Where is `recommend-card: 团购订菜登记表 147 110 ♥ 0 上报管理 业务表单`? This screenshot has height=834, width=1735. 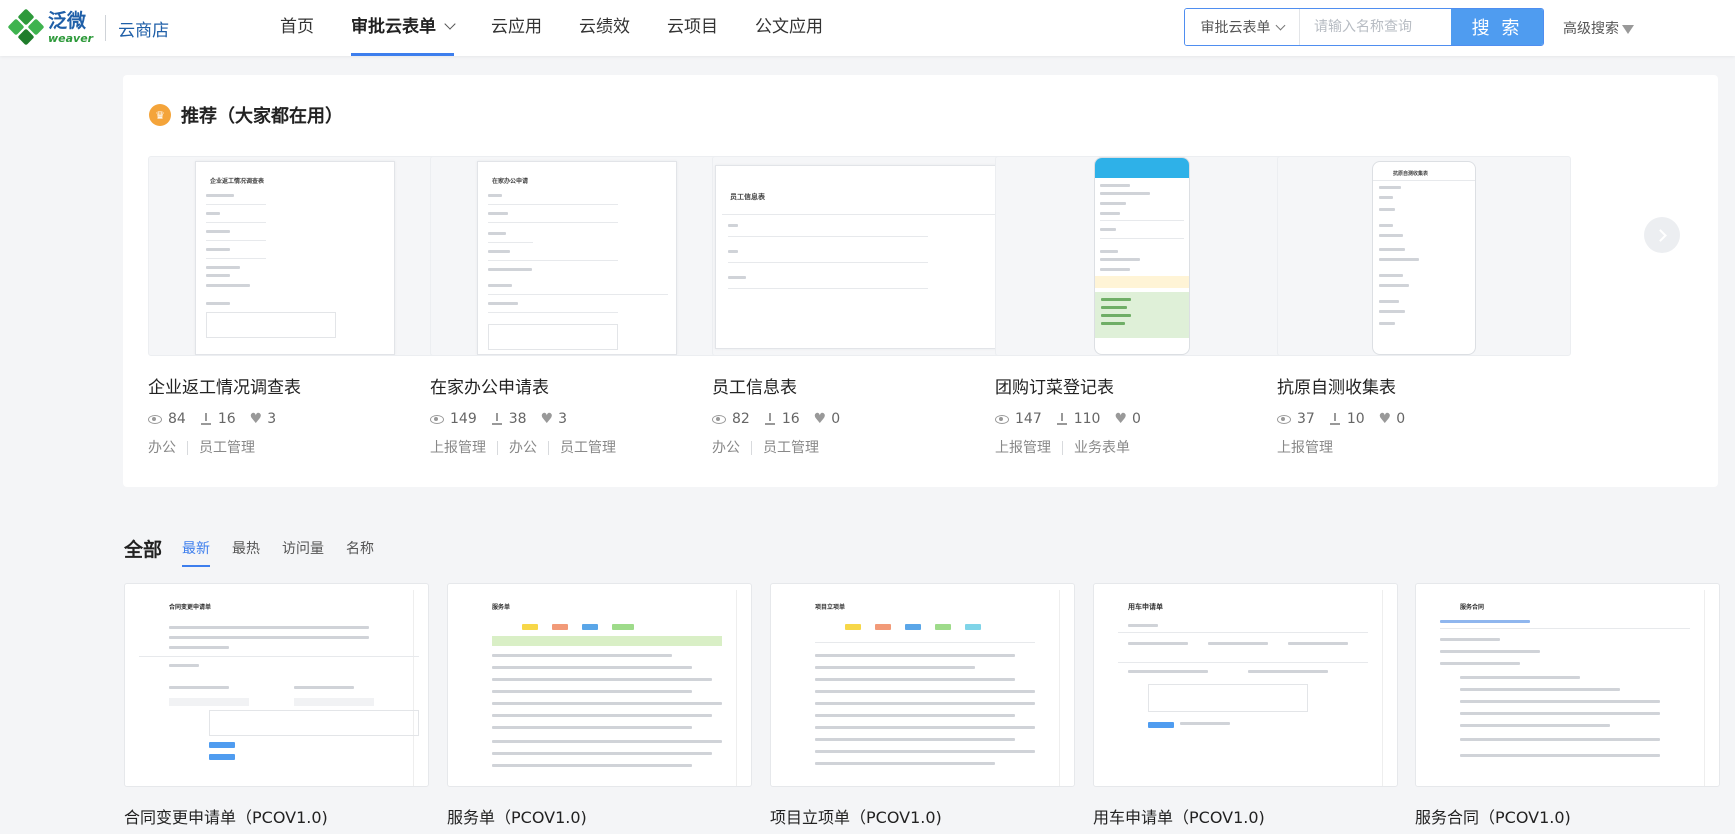 recommend-card: 团购订菜登记表 147 110 ♥ 0 上报管理 业务表单 is located at coordinates (1142, 305).